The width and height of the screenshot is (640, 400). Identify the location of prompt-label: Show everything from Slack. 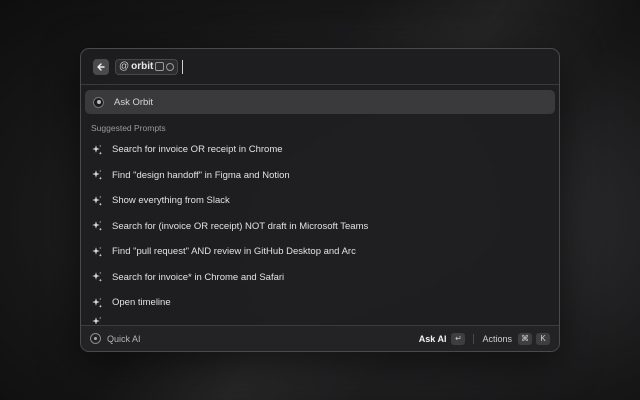
(171, 201).